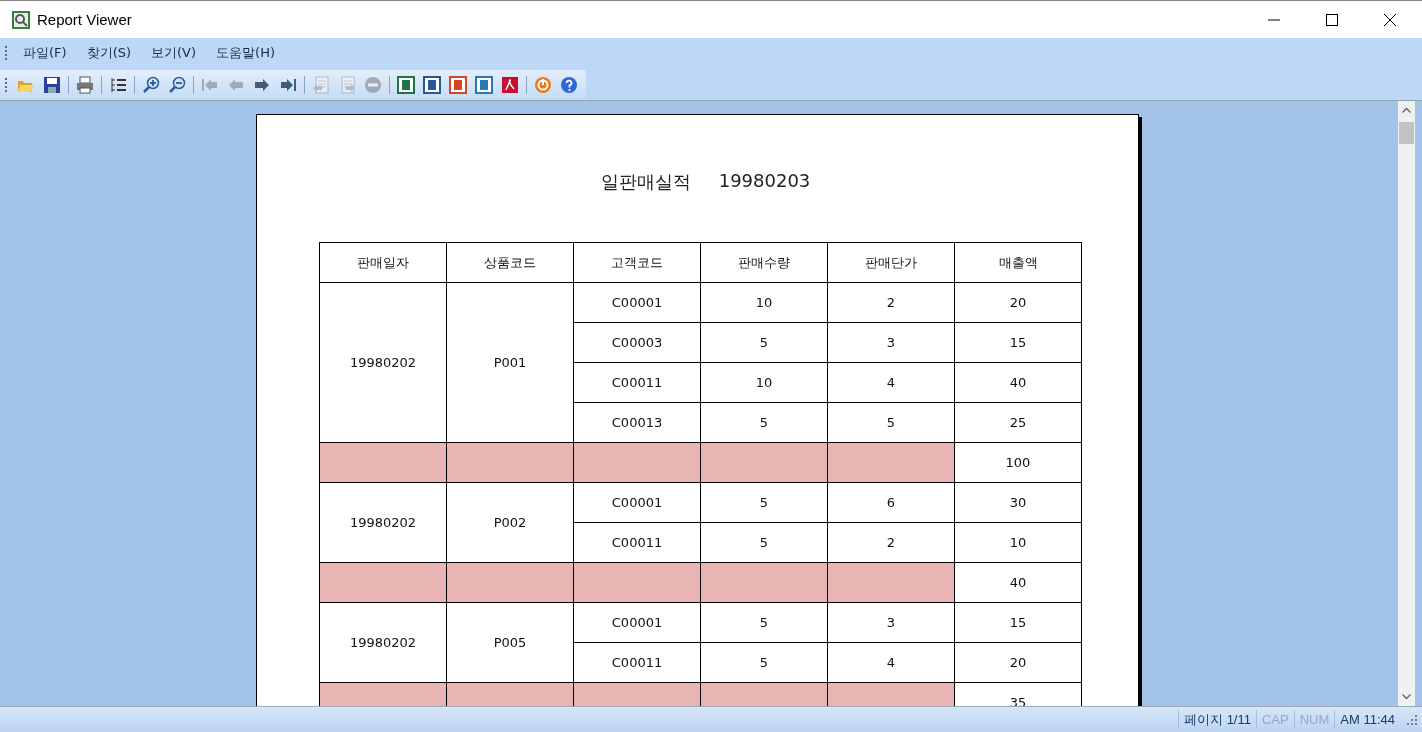 Image resolution: width=1422 pixels, height=732 pixels. Describe the element at coordinates (109, 53) in the screenshot. I see `menu-item: 찾기(S)` at that location.